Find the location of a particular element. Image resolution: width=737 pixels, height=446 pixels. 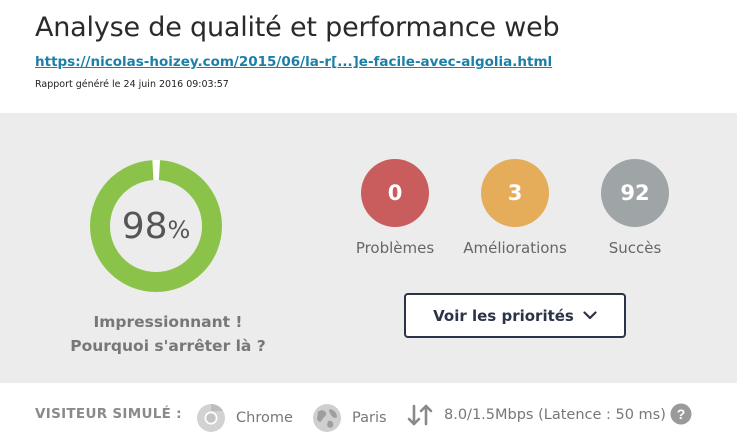

chrome-icon is located at coordinates (211, 418).